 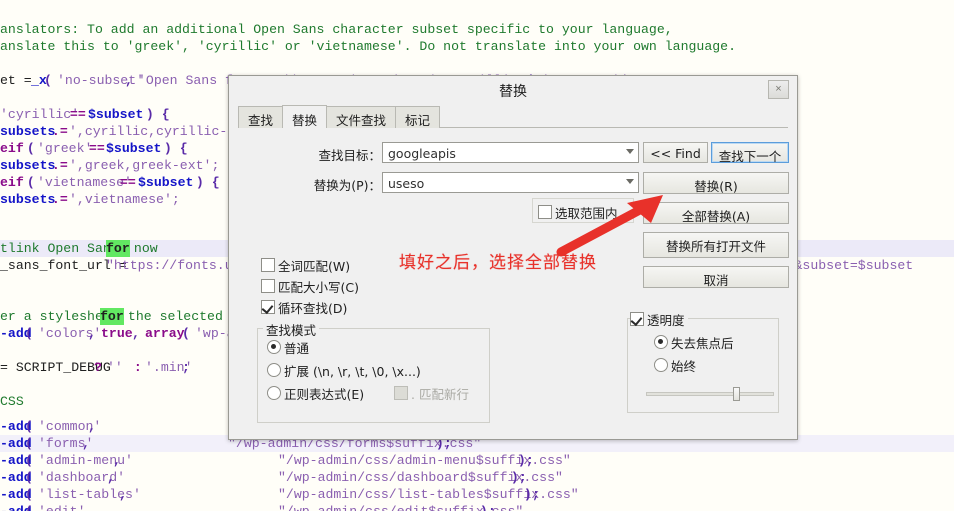 I want to click on transparency-slider, so click(x=710, y=394).